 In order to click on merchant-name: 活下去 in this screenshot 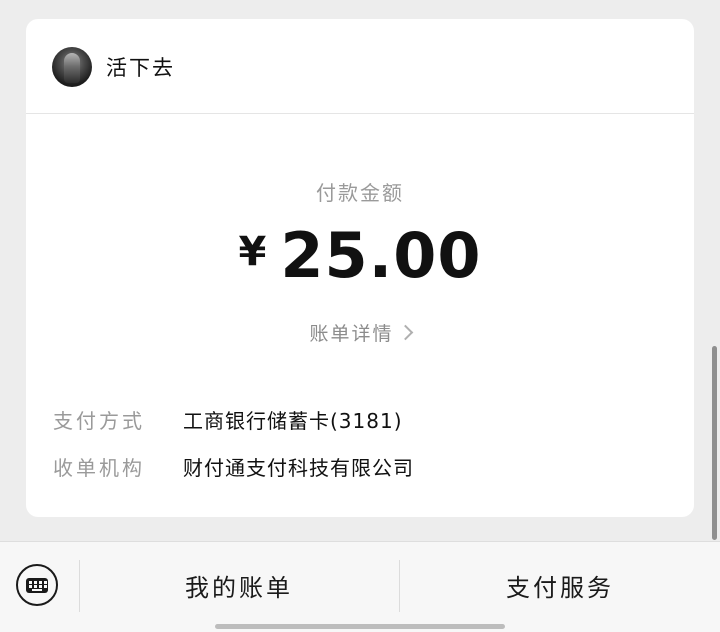, I will do `click(140, 67)`.